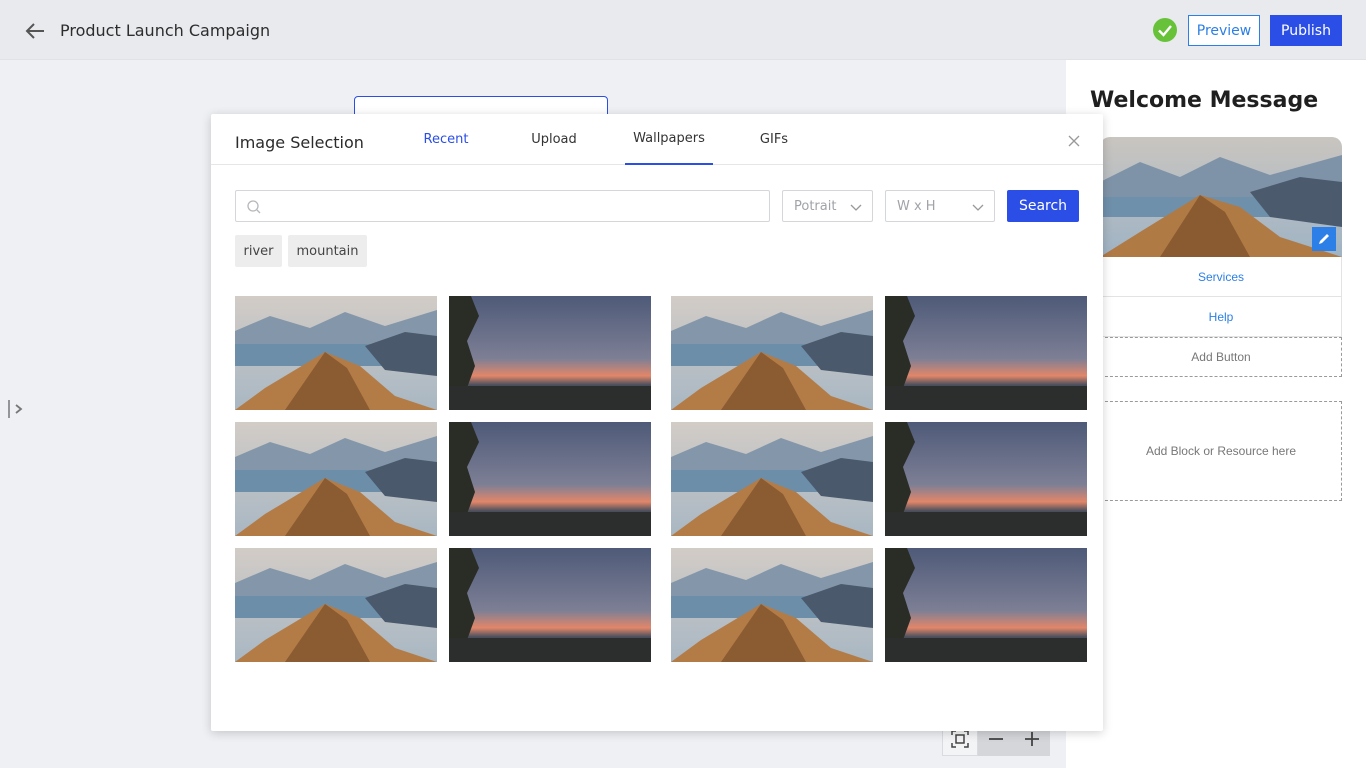 The image size is (1366, 768). What do you see at coordinates (1074, 141) in the screenshot?
I see `close-icon` at bounding box center [1074, 141].